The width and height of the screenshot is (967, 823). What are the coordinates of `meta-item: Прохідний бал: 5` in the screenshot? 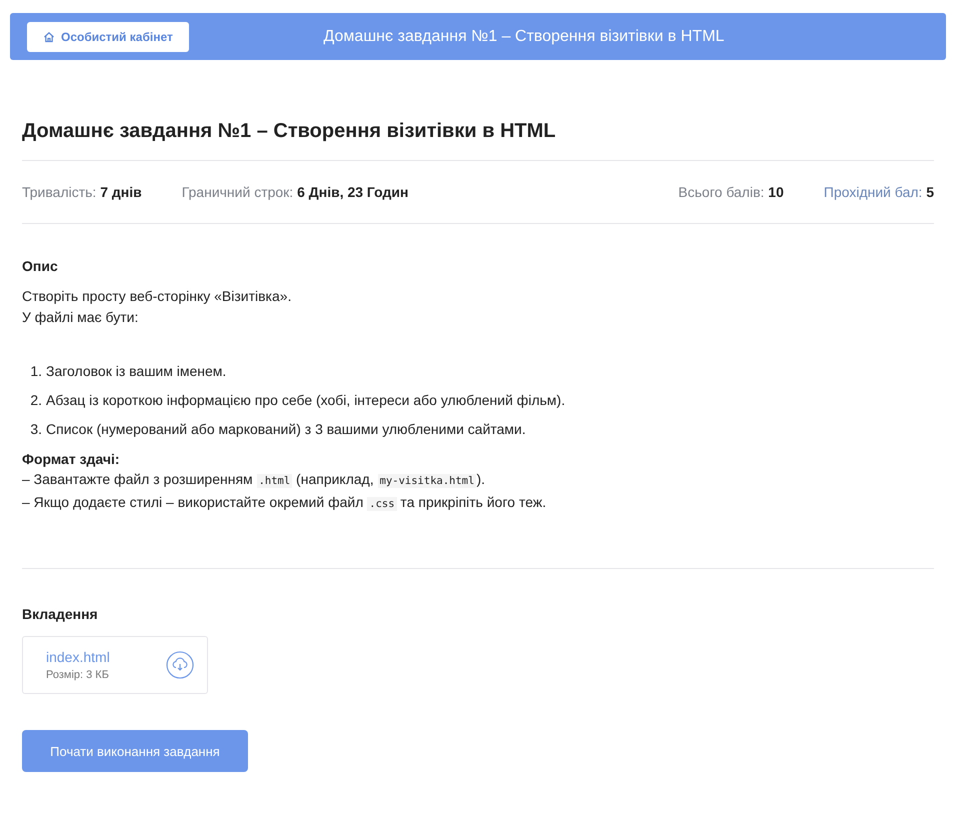 It's located at (879, 192).